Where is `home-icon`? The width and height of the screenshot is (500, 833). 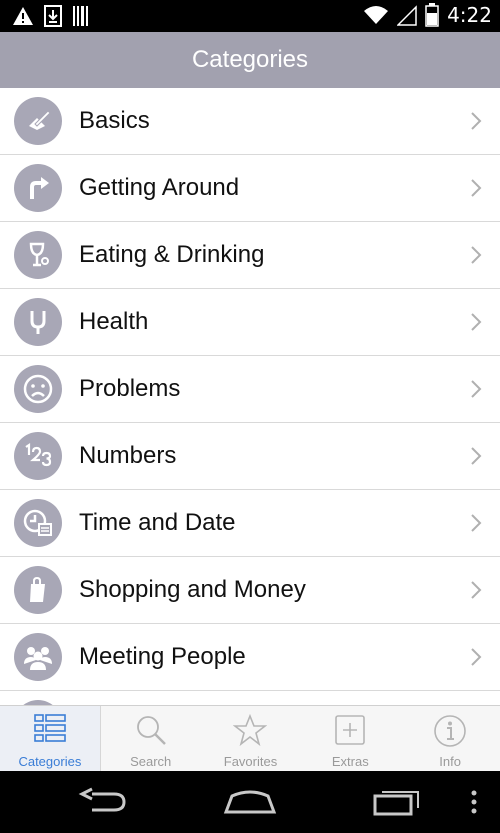
home-icon is located at coordinates (250, 802).